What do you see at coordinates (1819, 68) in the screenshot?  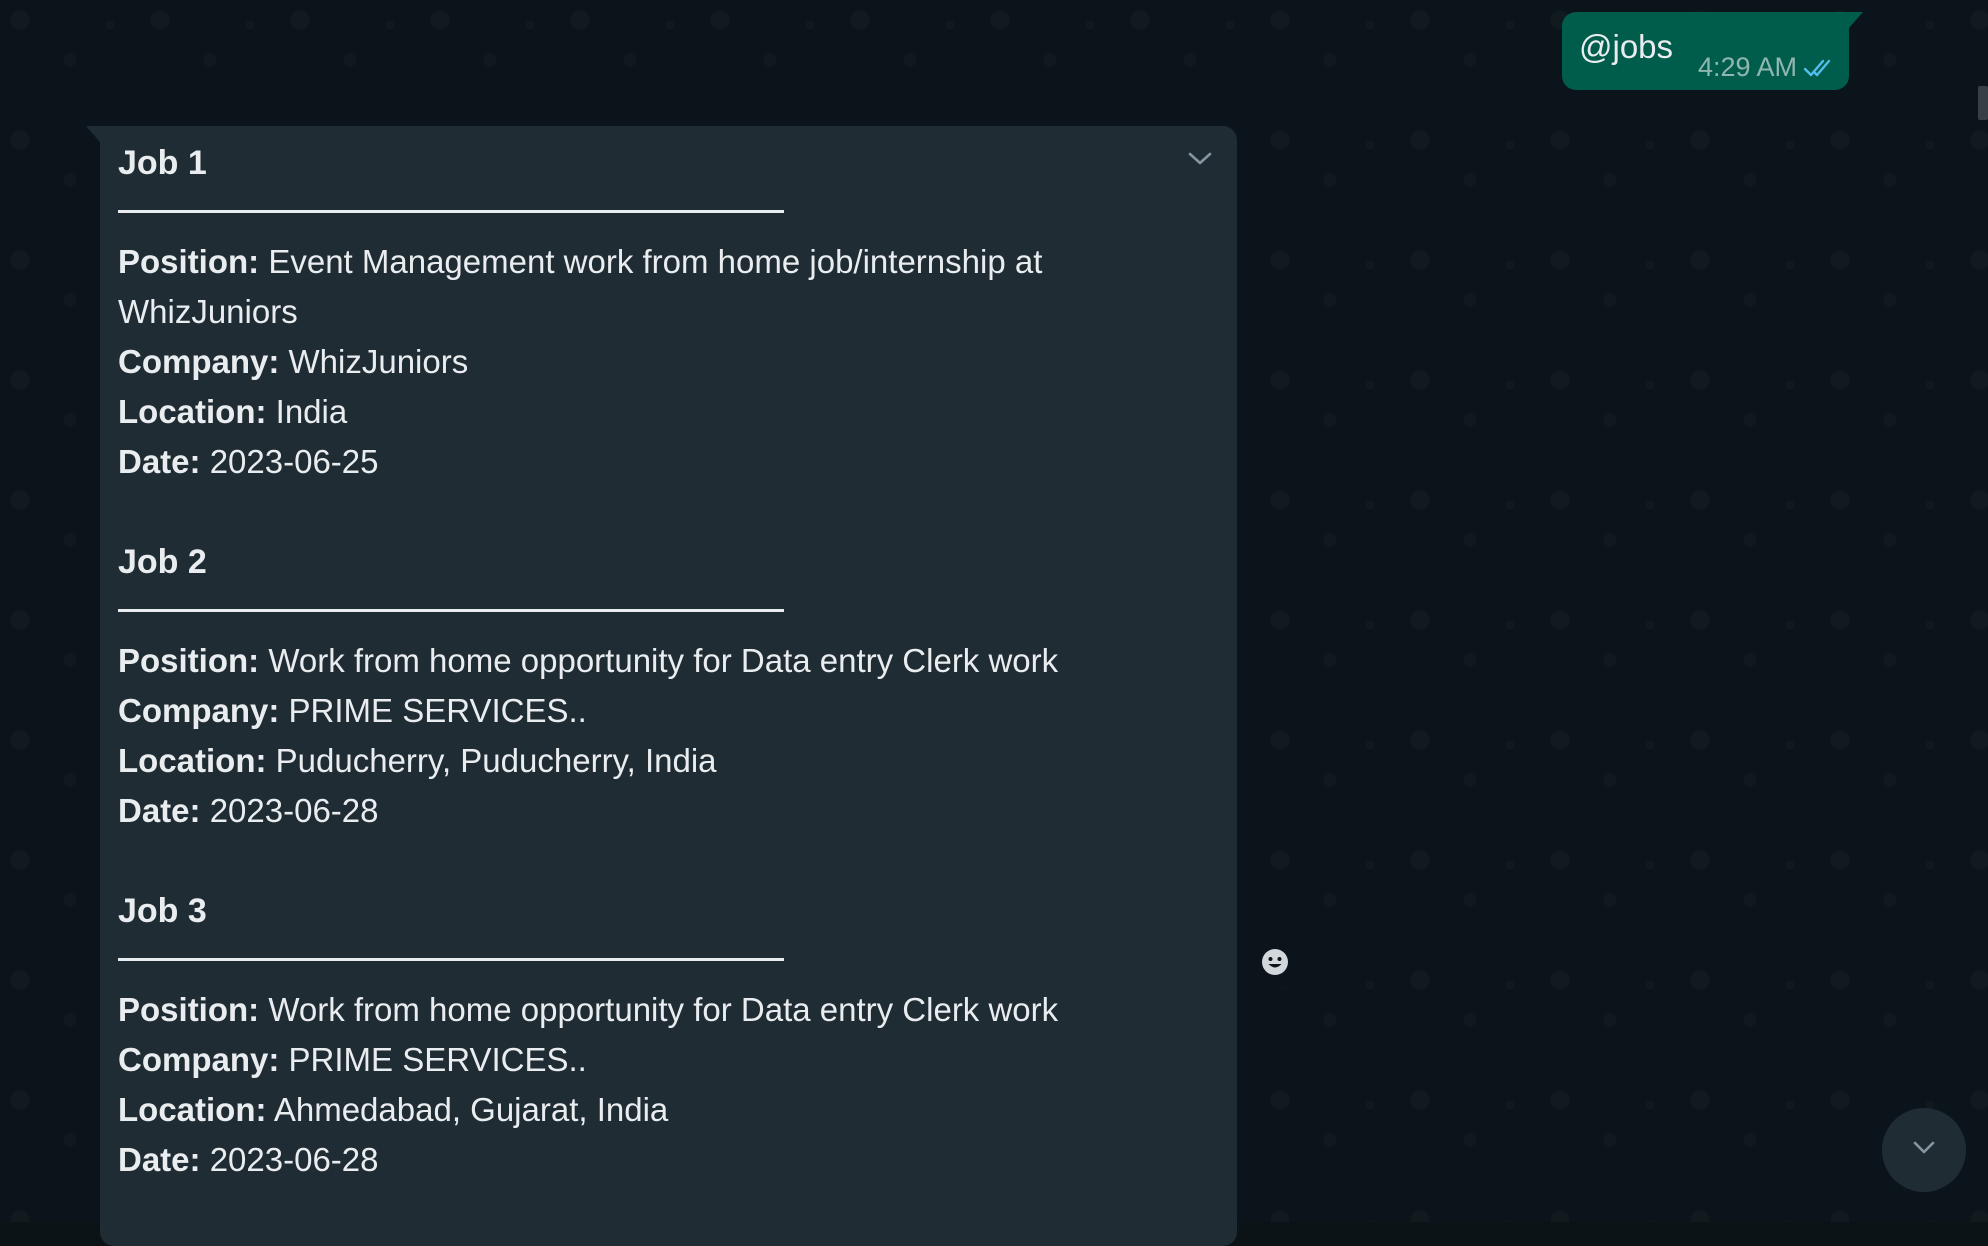 I see `double-check-read-icon` at bounding box center [1819, 68].